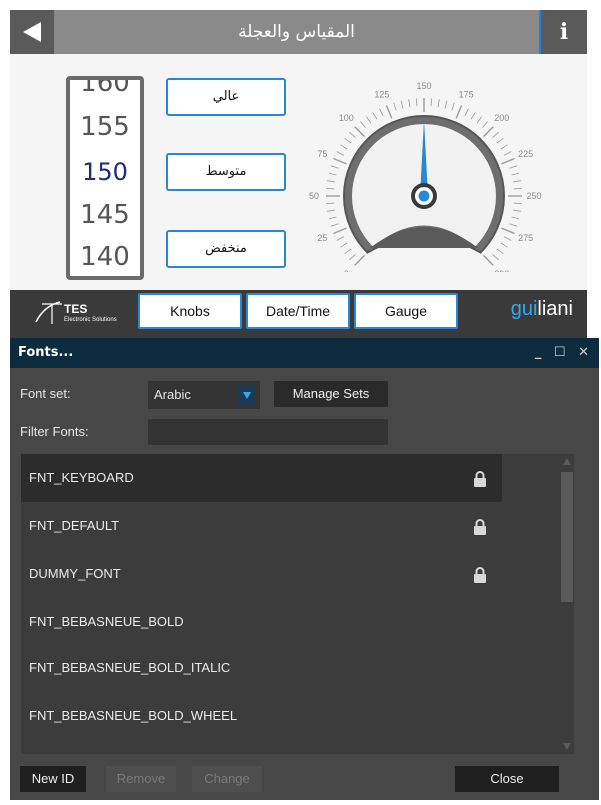 The image size is (601, 805). Describe the element at coordinates (261, 574) in the screenshot. I see `font-list-item: DUMMY_FONT` at that location.